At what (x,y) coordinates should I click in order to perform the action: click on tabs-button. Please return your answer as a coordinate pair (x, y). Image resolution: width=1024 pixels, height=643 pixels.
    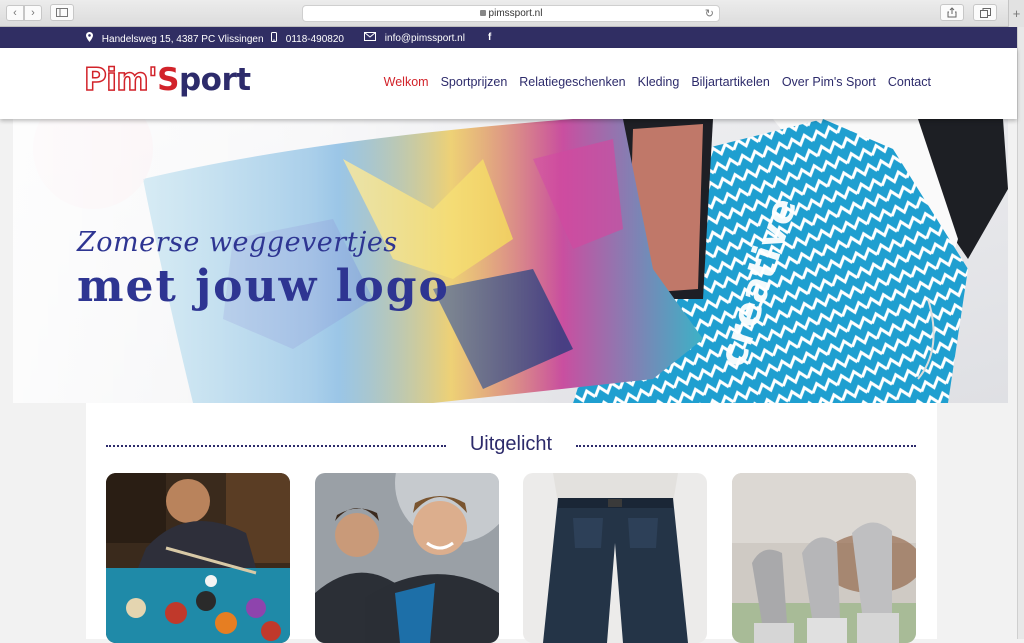
    Looking at the image, I should click on (985, 12).